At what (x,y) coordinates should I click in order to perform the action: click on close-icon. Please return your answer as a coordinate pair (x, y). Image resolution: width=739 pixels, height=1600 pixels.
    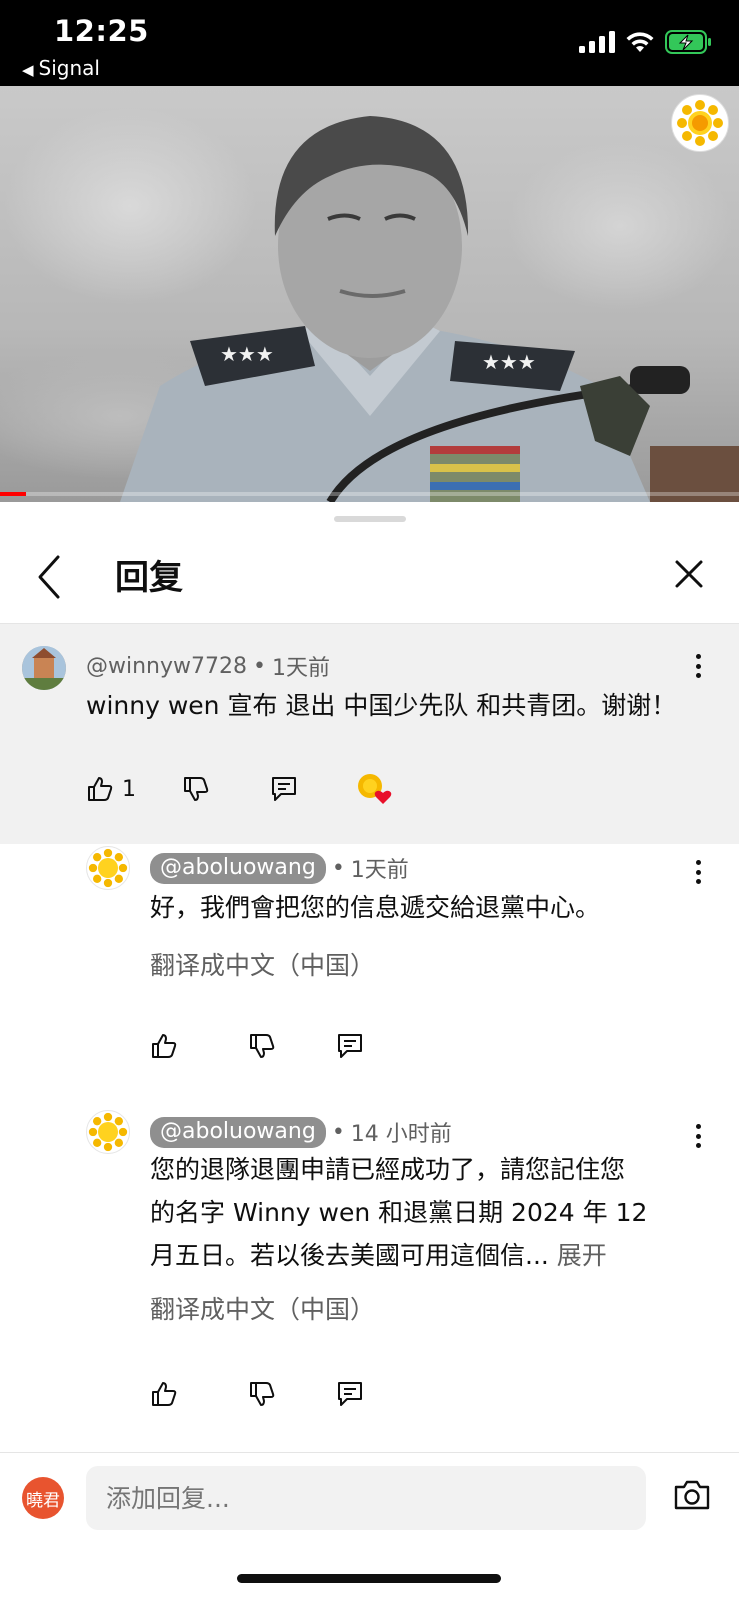
    Looking at the image, I should click on (689, 574).